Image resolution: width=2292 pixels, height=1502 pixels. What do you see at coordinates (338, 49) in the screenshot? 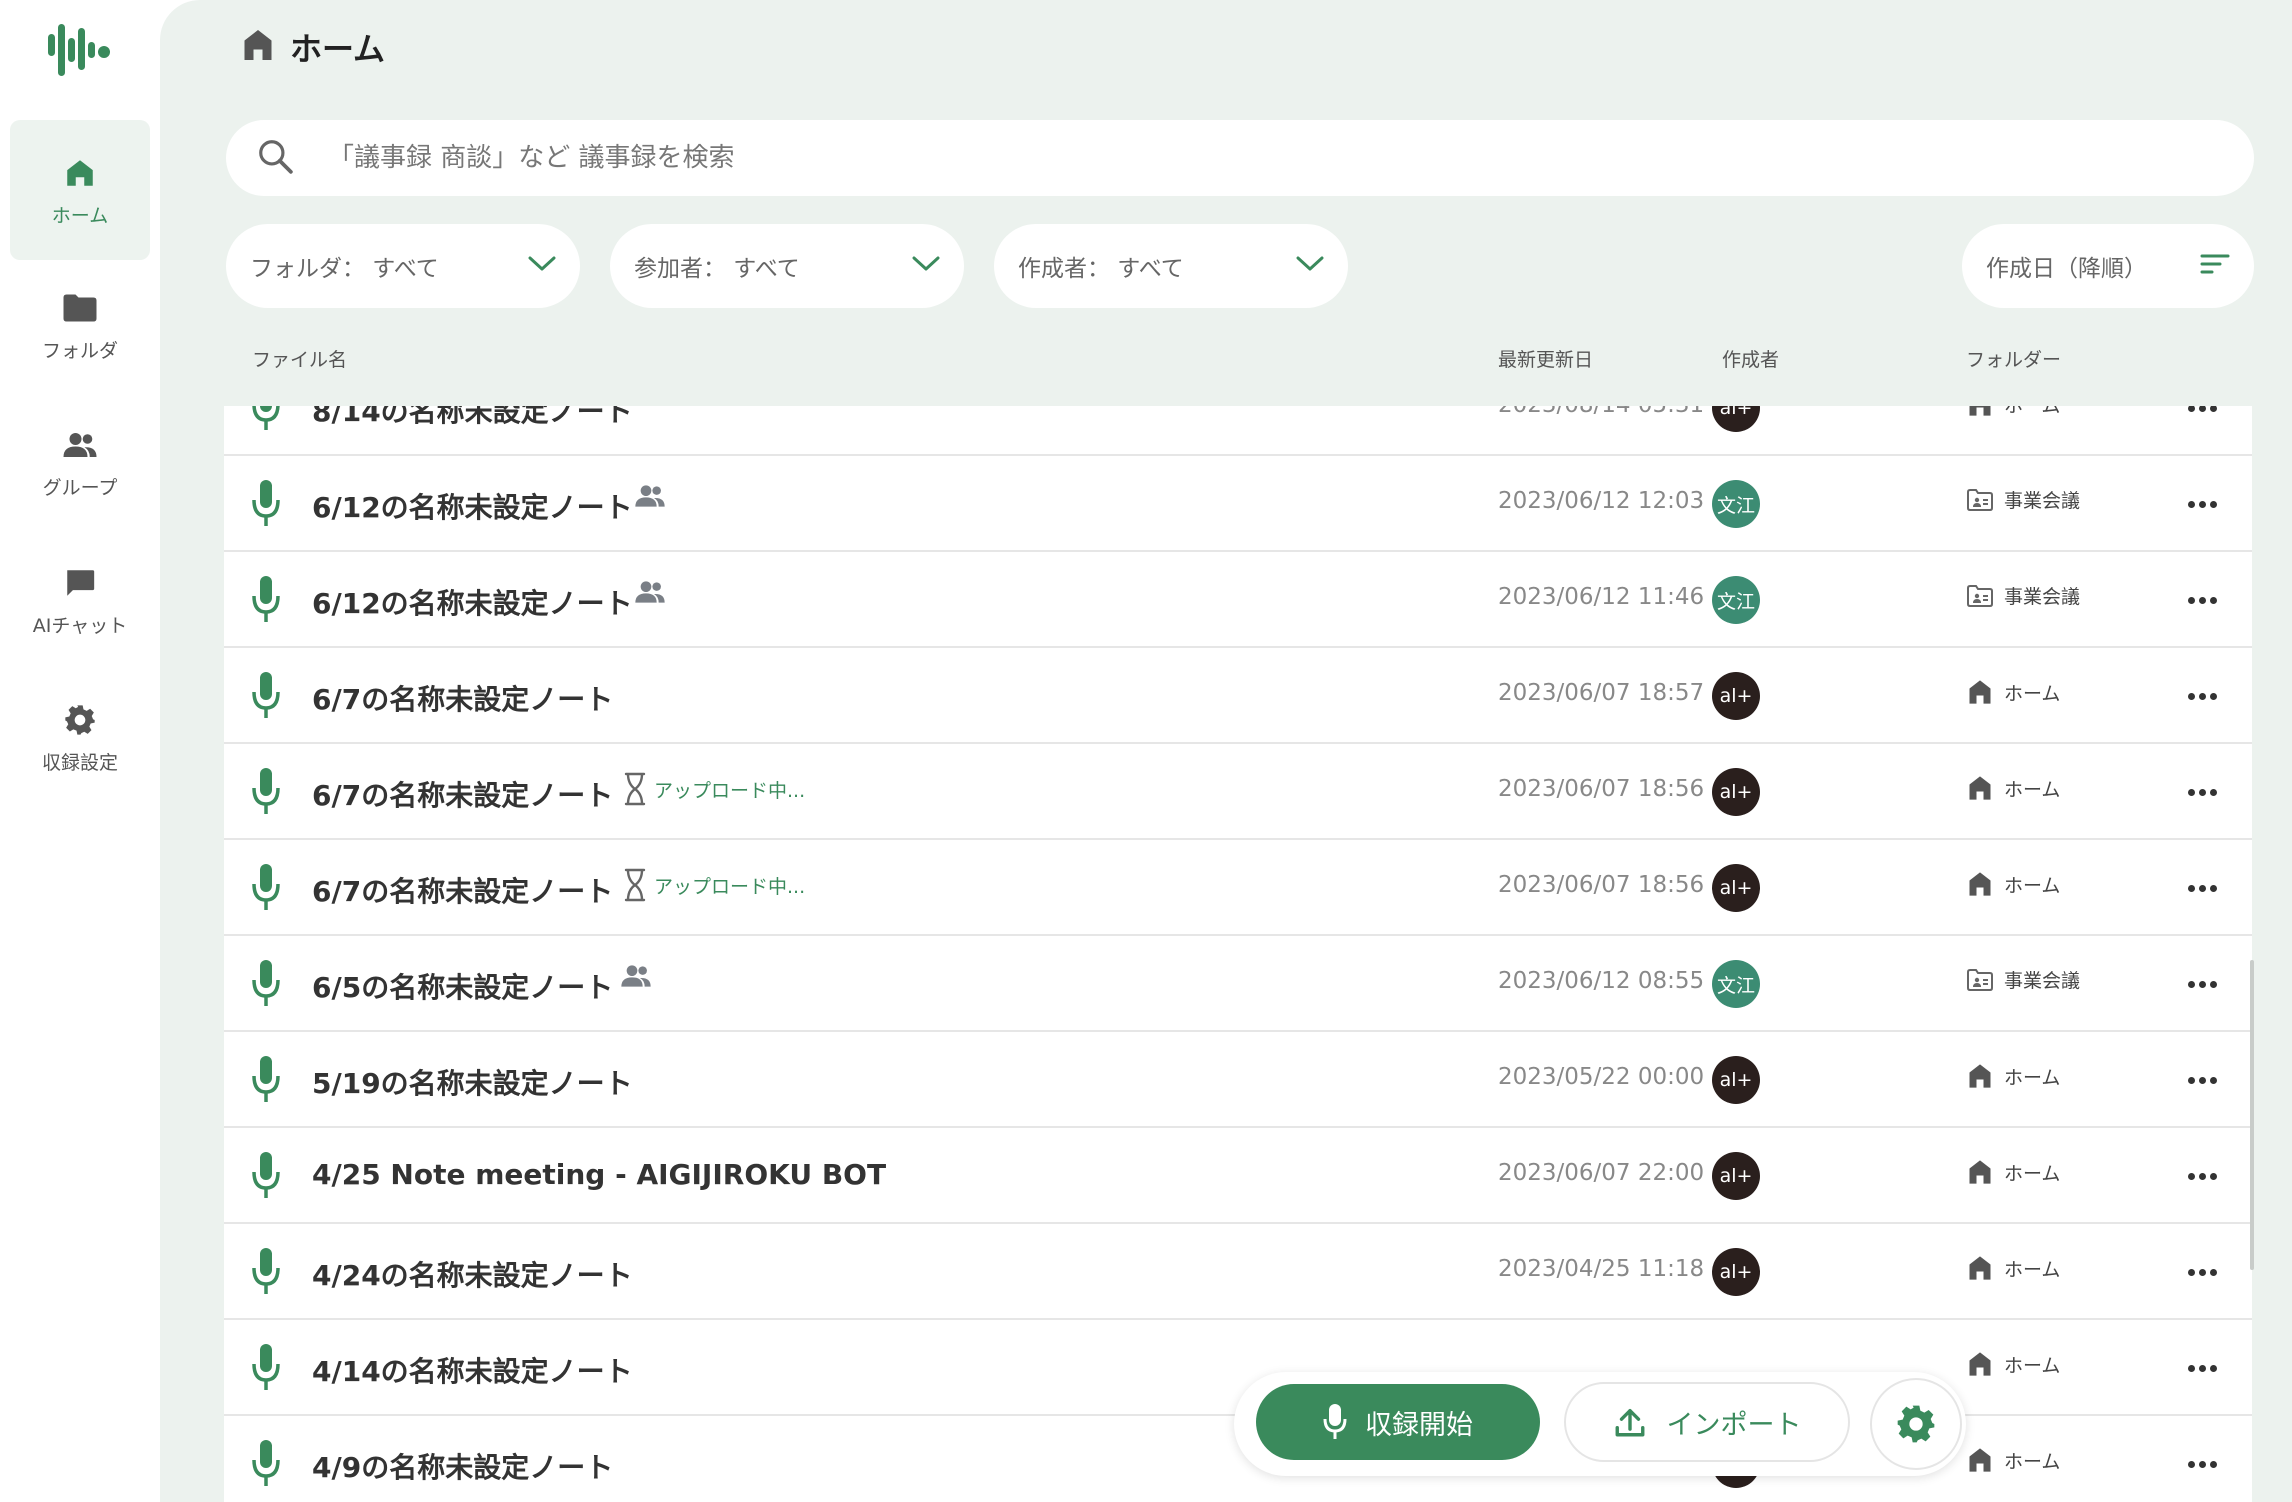
I see `page-title: ホーム` at bounding box center [338, 49].